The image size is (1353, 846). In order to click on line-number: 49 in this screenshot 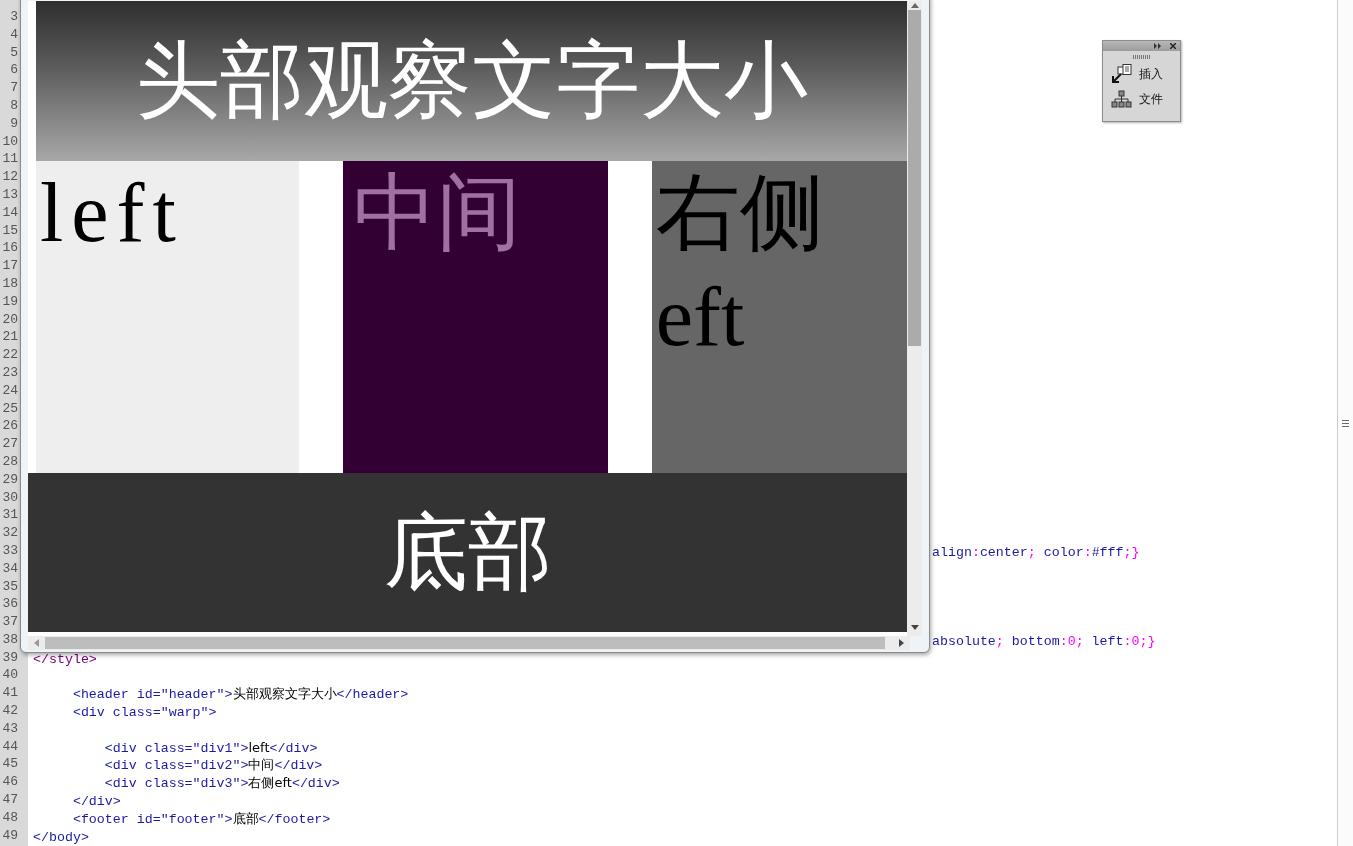, I will do `click(9, 835)`.